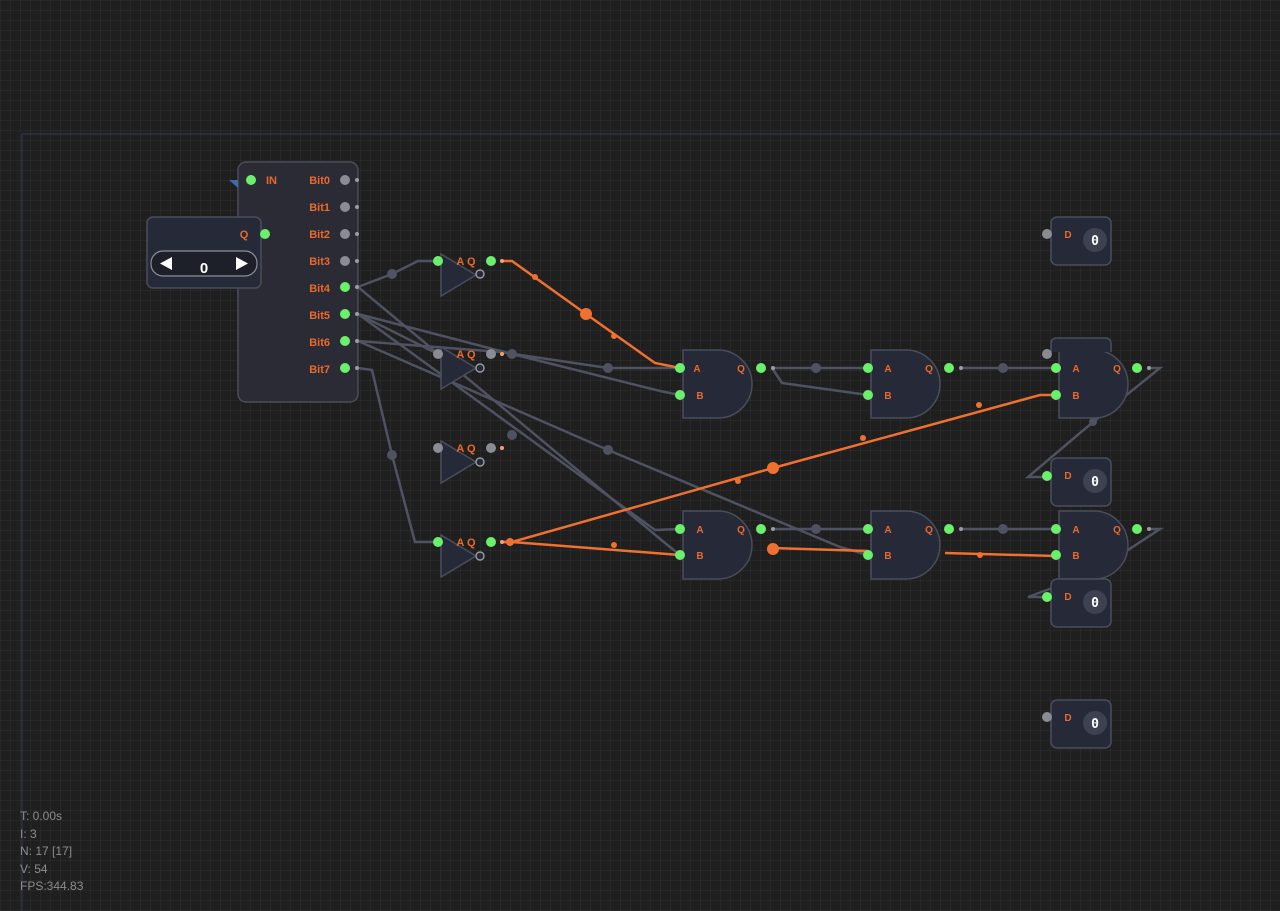 The height and width of the screenshot is (911, 1280). Describe the element at coordinates (319, 235) in the screenshot. I see `splitter-output-label: Bit2` at that location.